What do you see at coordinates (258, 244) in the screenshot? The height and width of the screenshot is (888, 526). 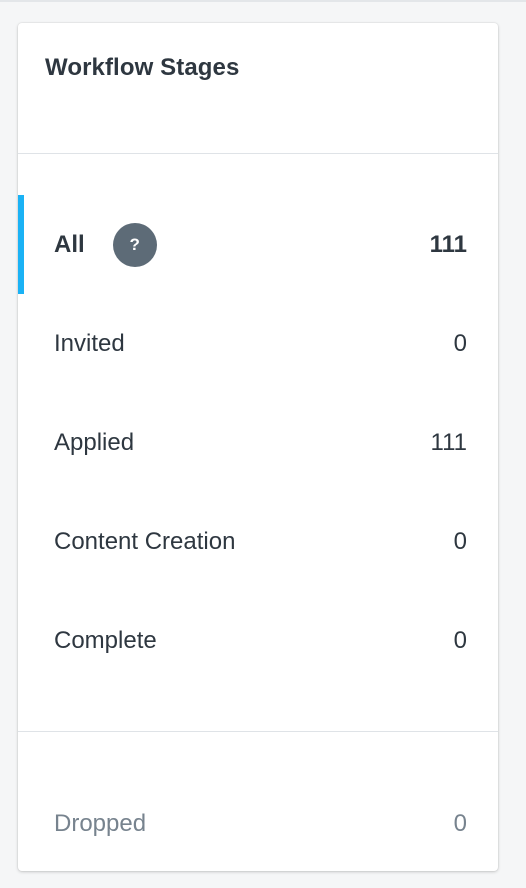 I see `stage-item-all: All ? 111` at bounding box center [258, 244].